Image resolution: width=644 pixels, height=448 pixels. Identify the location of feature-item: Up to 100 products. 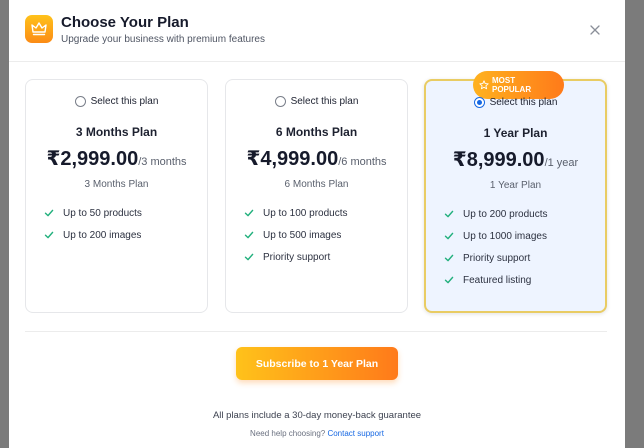
(296, 213).